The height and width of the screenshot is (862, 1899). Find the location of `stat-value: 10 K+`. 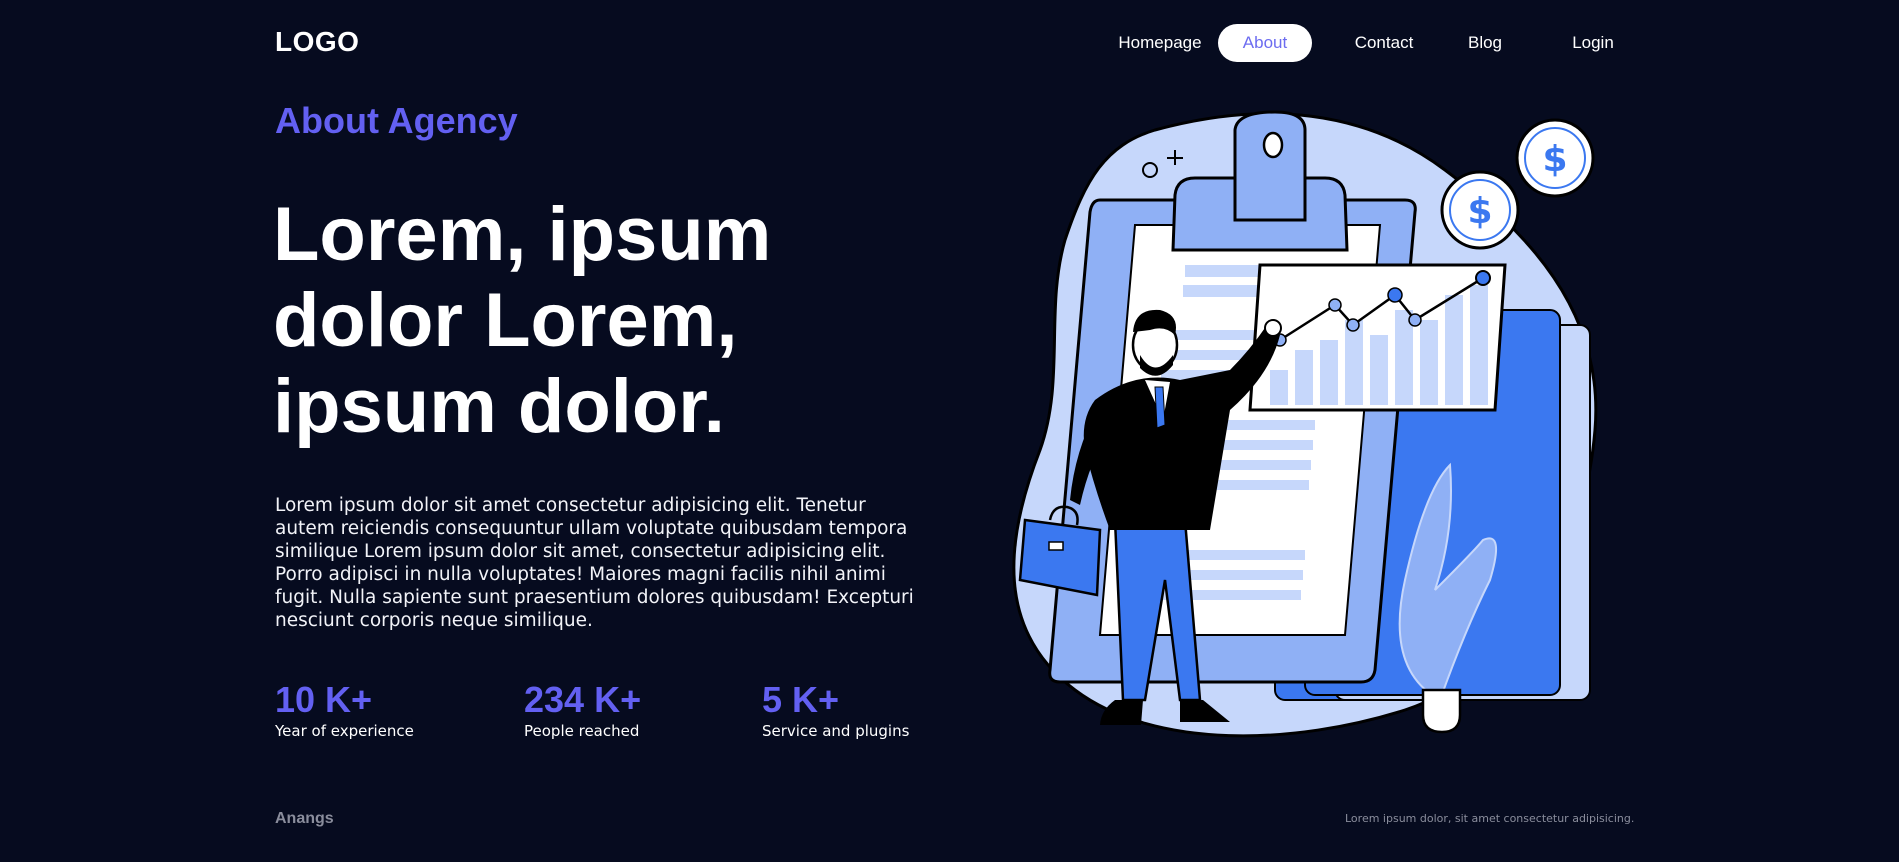

stat-value: 10 K+ is located at coordinates (324, 699).